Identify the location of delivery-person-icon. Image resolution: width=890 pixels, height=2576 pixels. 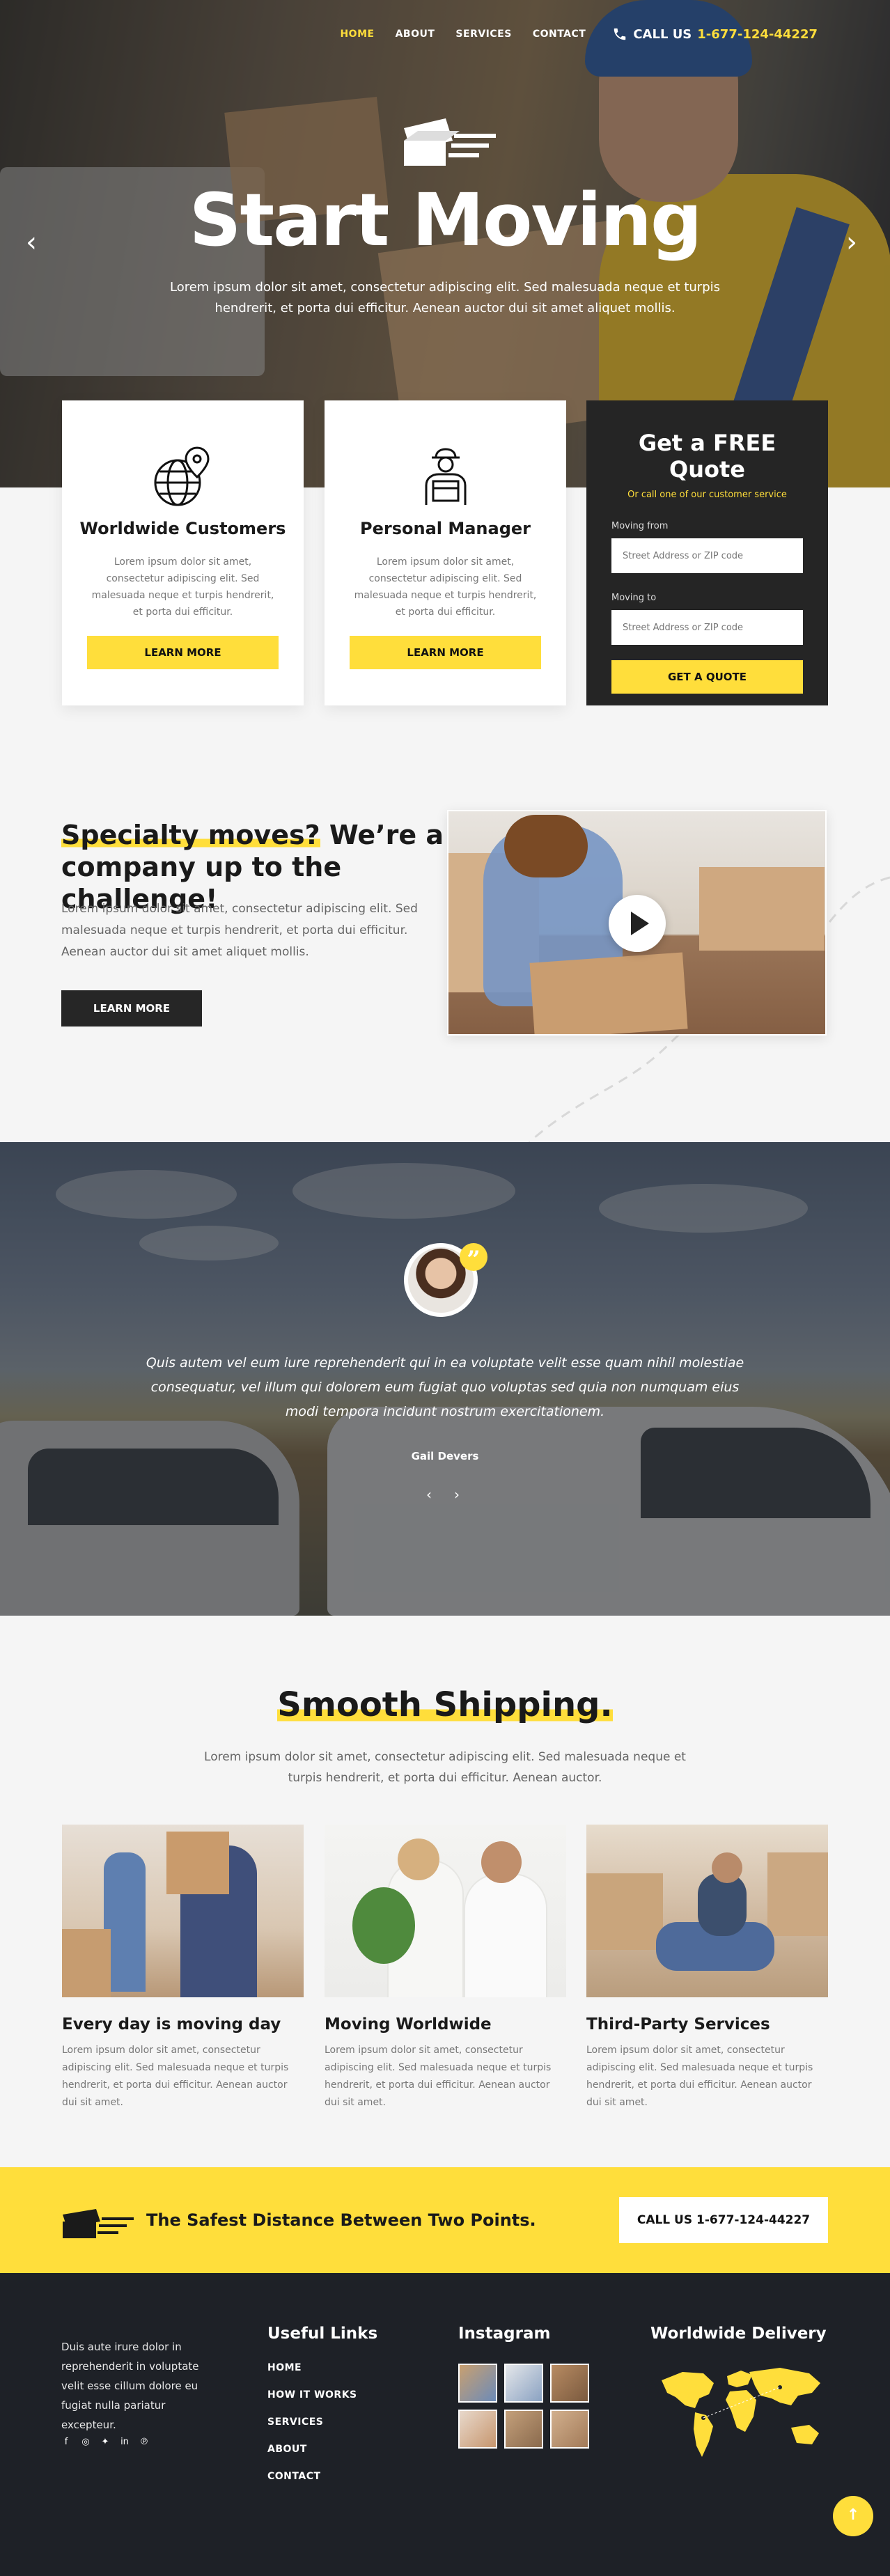
(446, 476).